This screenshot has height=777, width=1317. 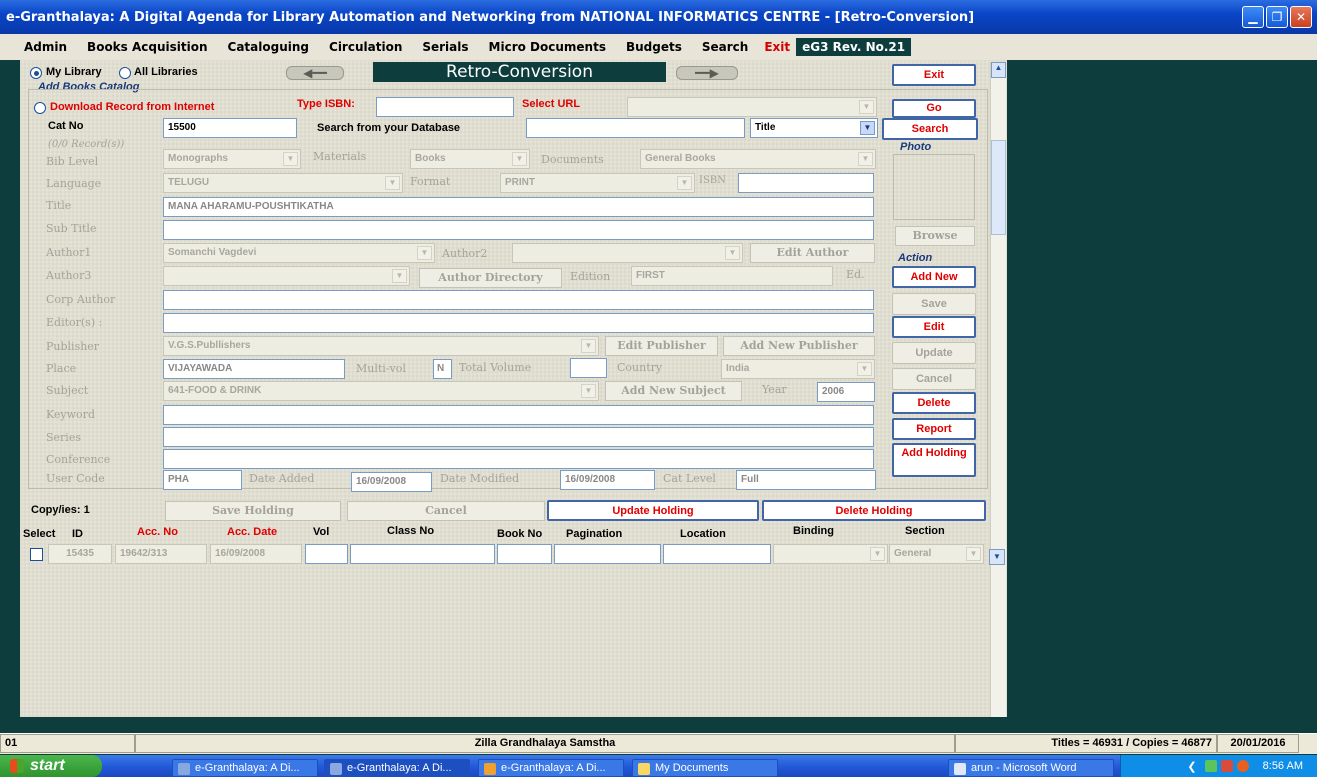 What do you see at coordinates (38, 47) in the screenshot?
I see `menu-admin: Admin` at bounding box center [38, 47].